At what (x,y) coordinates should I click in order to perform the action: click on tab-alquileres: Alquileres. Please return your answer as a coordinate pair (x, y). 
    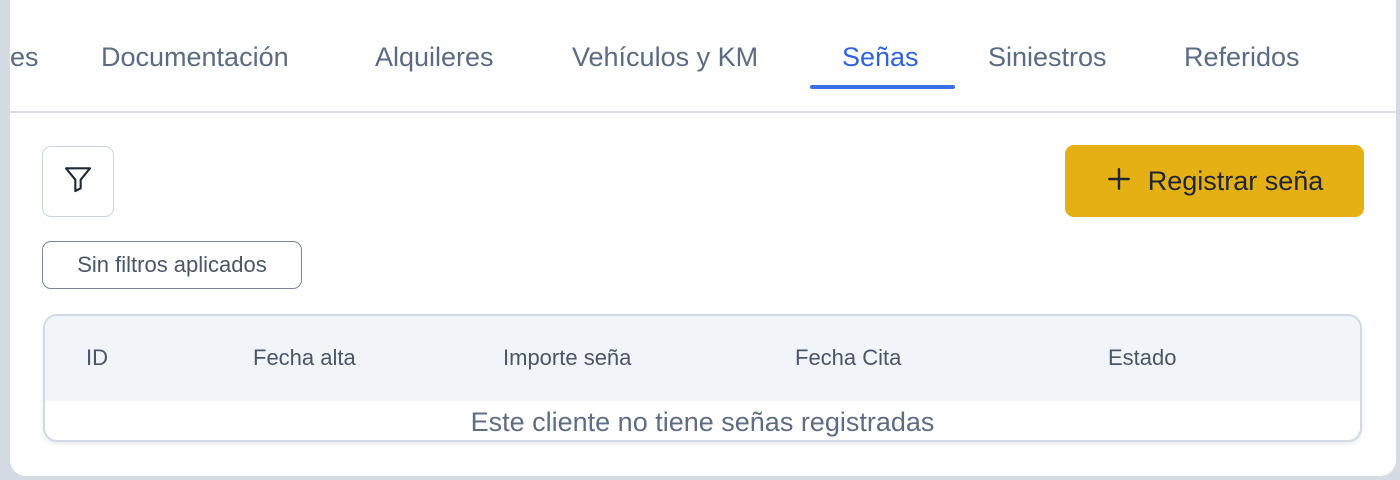
    Looking at the image, I should click on (434, 57).